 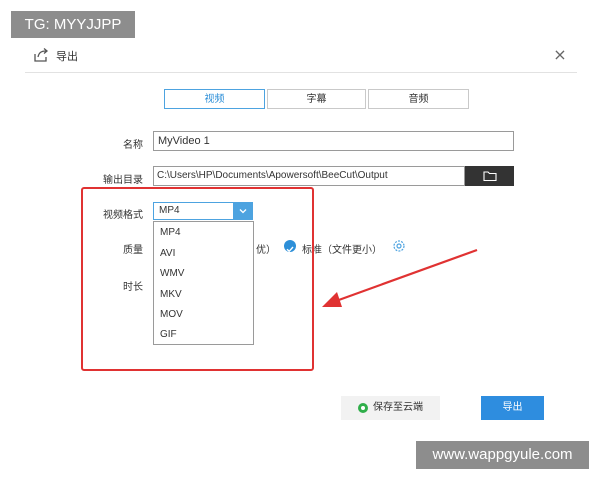 What do you see at coordinates (363, 408) in the screenshot?
I see `cloud-save-icon` at bounding box center [363, 408].